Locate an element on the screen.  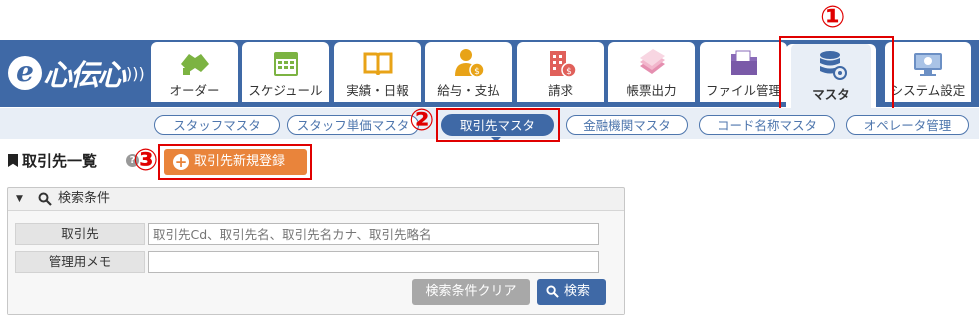
logo-swoosh-icon: ))) is located at coordinates (135, 73).